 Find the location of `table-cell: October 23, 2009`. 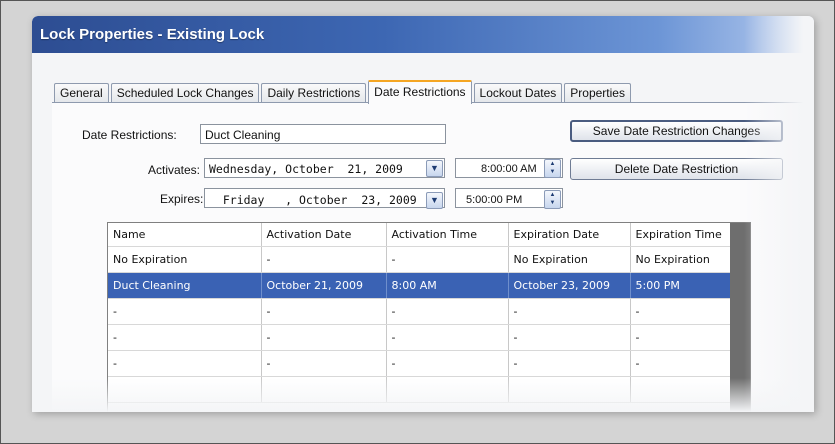

table-cell: October 23, 2009 is located at coordinates (569, 285).